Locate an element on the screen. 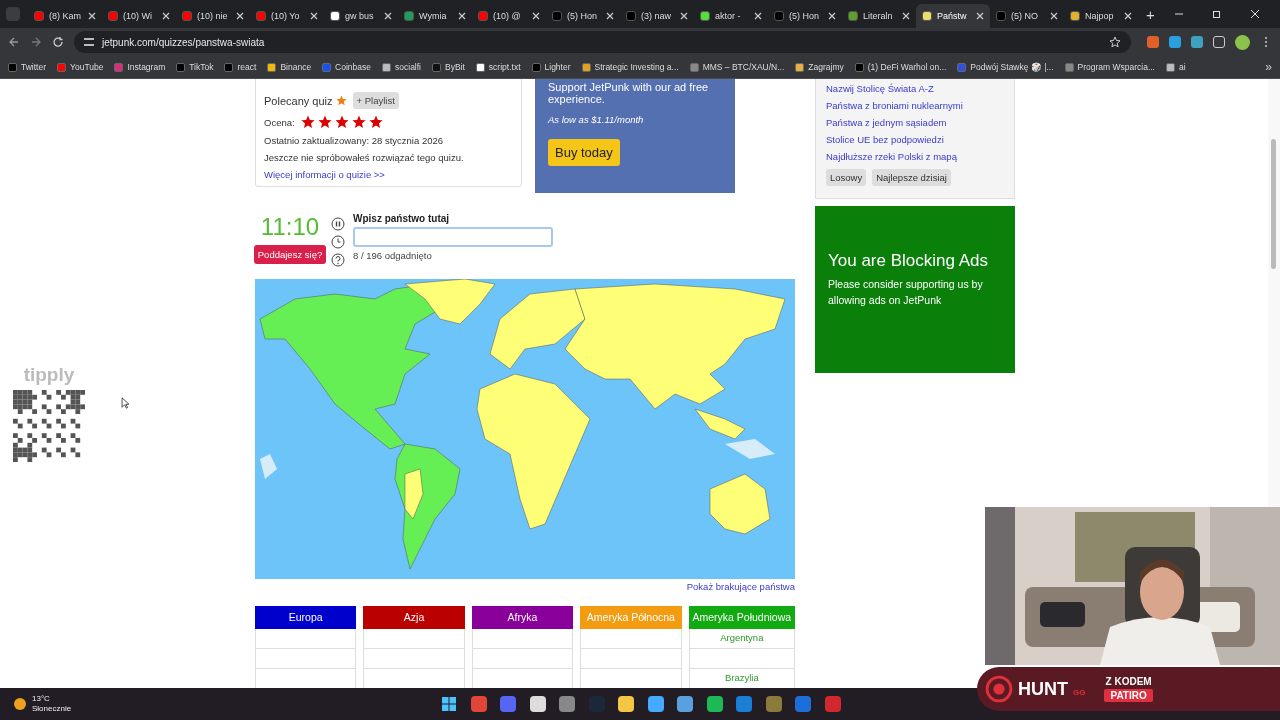  buy-button: Buy today is located at coordinates (584, 152).